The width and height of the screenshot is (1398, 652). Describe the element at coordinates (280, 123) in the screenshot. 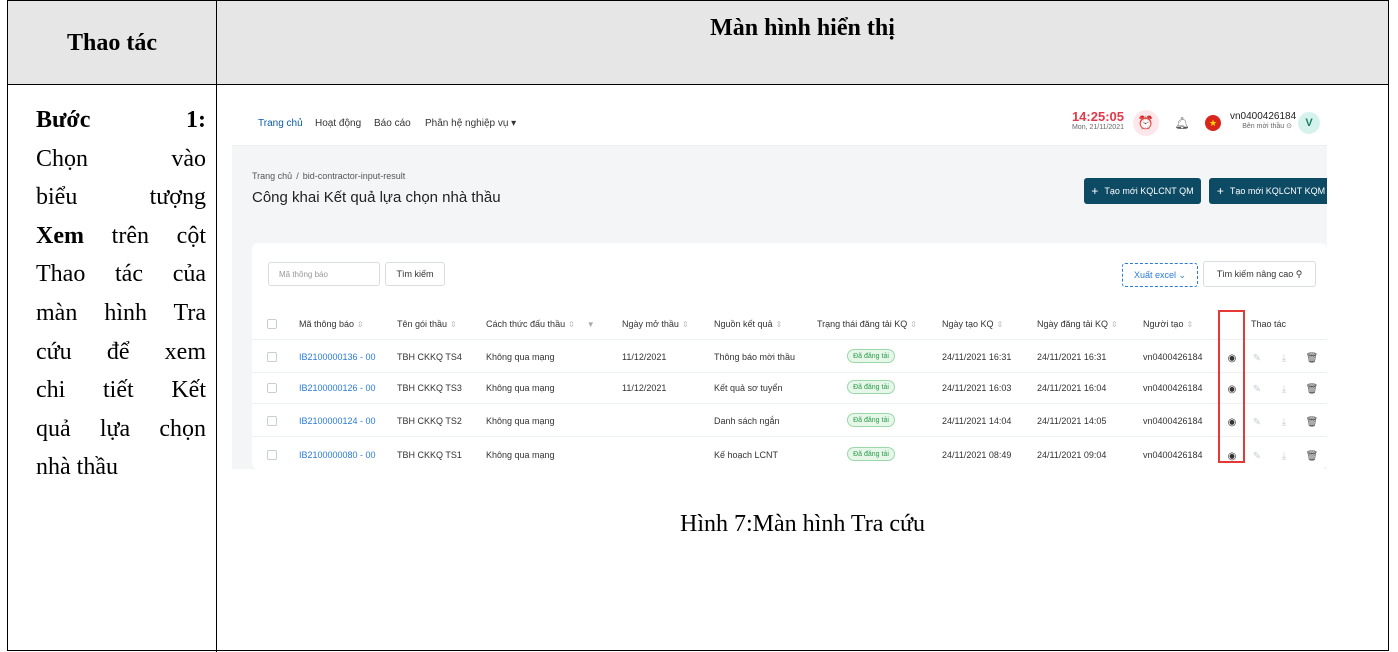

I see `nav-home: Trang chủ` at that location.